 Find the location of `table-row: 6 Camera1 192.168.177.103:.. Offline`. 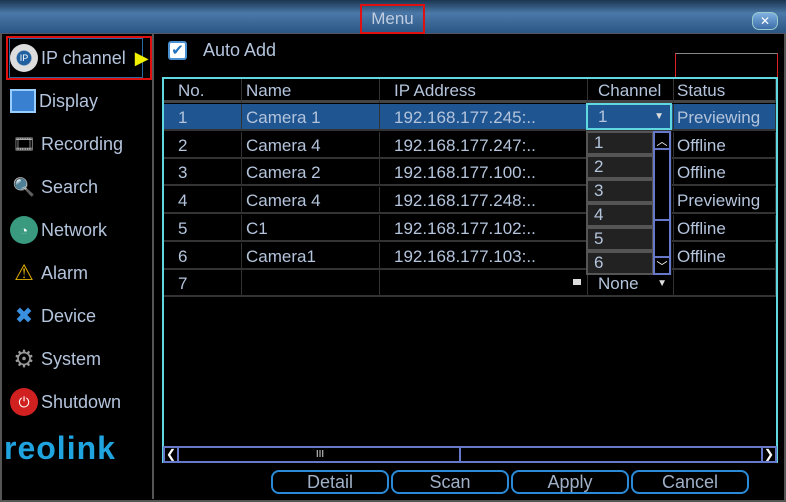

table-row: 6 Camera1 192.168.177.103:.. Offline is located at coordinates (470, 256).